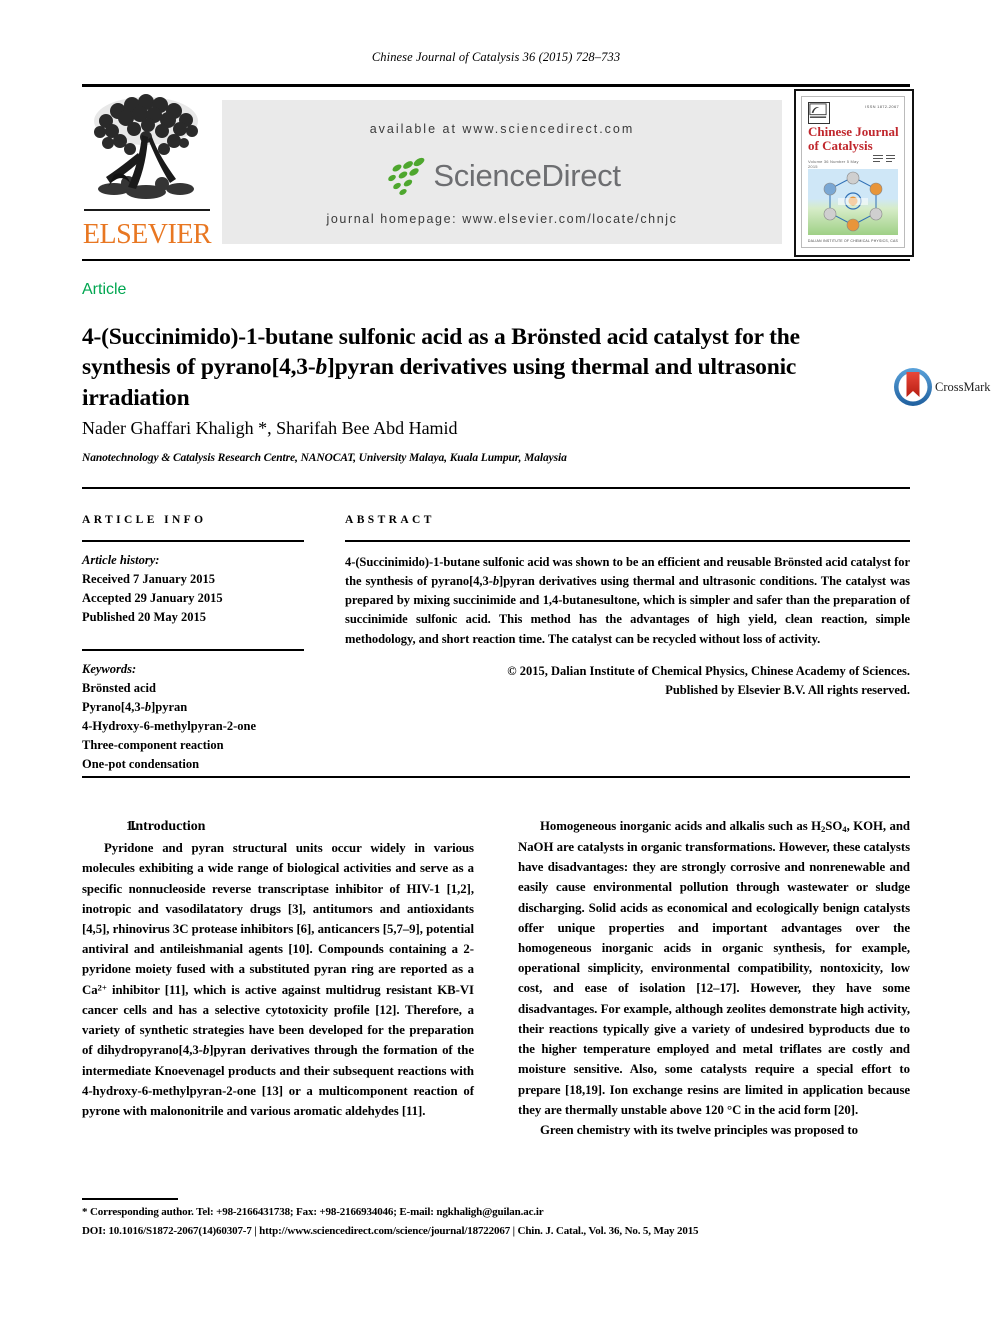 The image size is (992, 1323). I want to click on sciencedirect-logo: ScienceDirect, so click(502, 176).